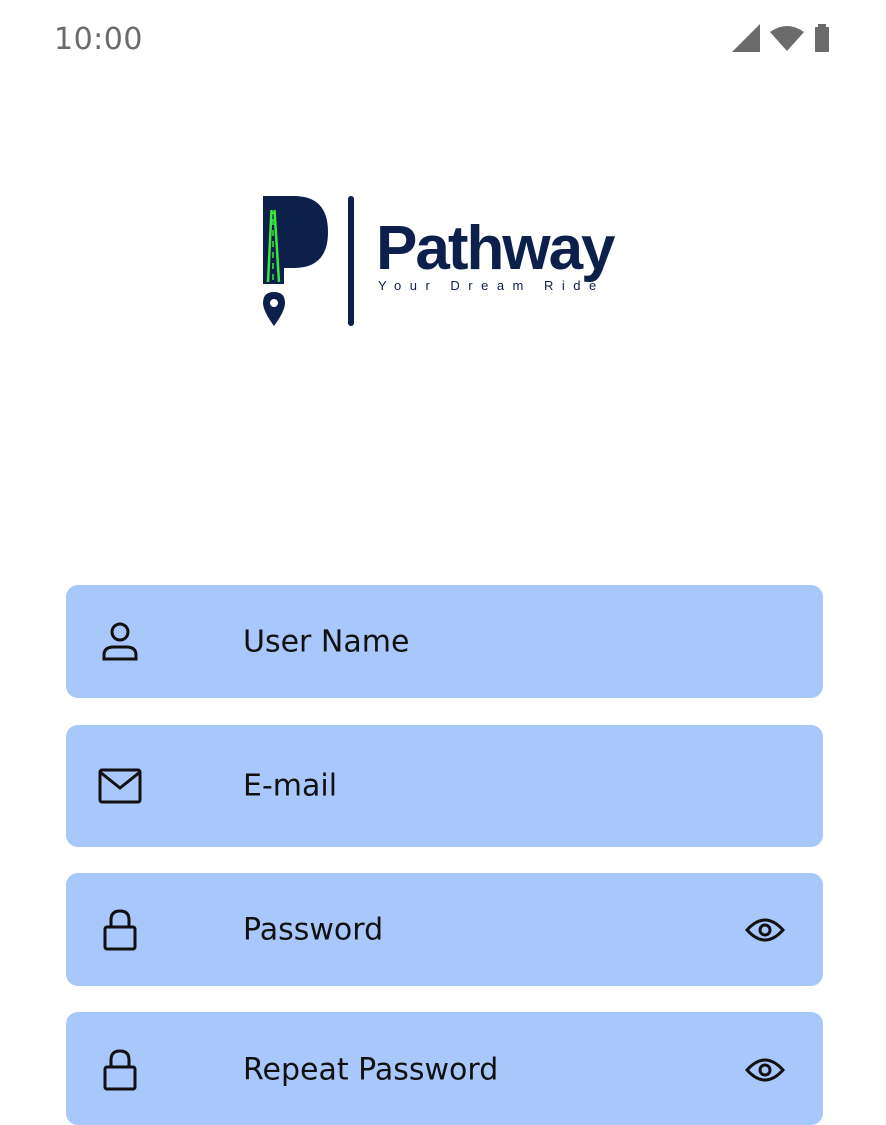 The image size is (886, 1125). What do you see at coordinates (822, 40) in the screenshot?
I see `battery-icon` at bounding box center [822, 40].